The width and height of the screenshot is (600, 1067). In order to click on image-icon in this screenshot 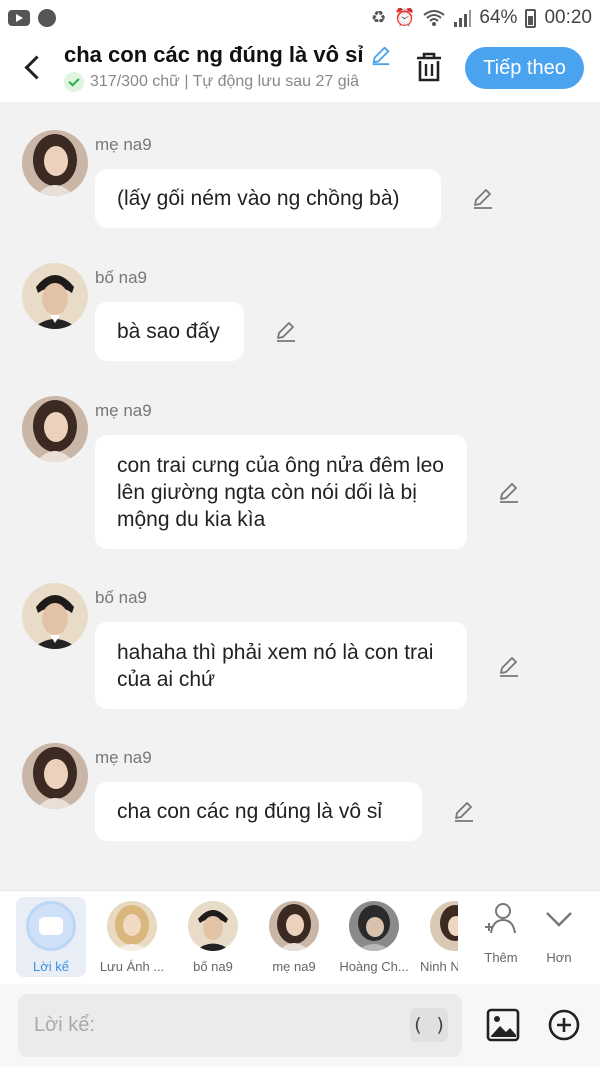, I will do `click(503, 1025)`.